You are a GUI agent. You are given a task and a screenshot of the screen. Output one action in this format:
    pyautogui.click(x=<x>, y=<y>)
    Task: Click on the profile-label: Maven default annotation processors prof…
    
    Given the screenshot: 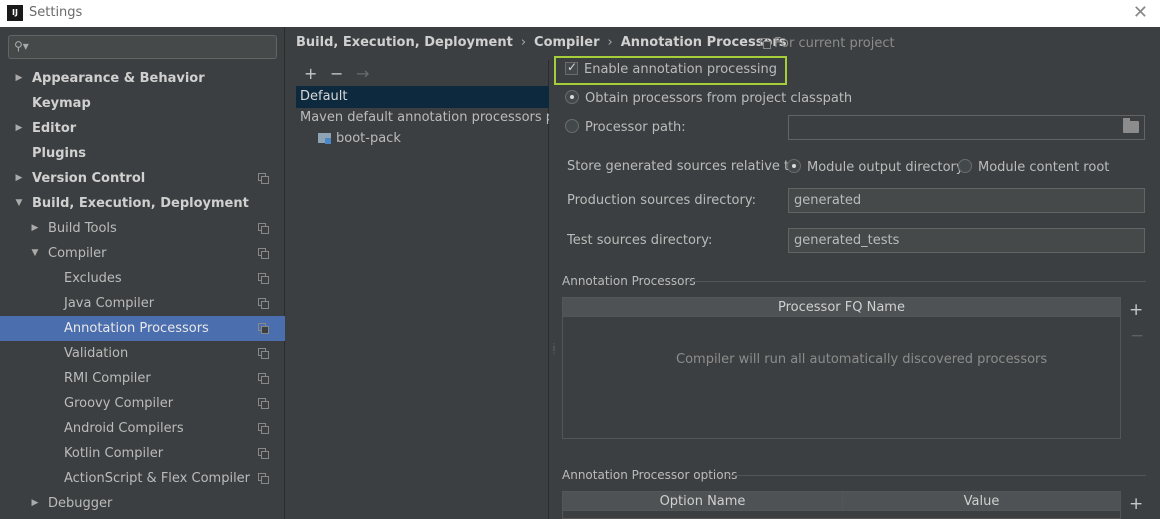 What is the action you would take?
    pyautogui.click(x=424, y=117)
    